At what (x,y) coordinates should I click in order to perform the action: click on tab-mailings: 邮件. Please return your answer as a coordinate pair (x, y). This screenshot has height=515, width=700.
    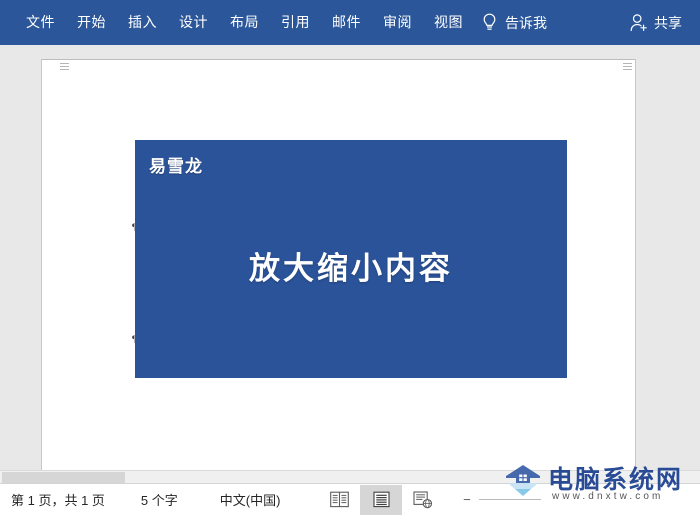
    Looking at the image, I should click on (346, 22).